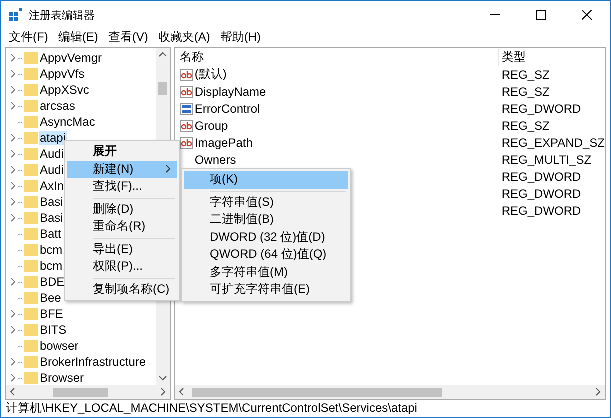 This screenshot has width=611, height=418. Describe the element at coordinates (553, 143) in the screenshot. I see `value-type: REG_EXPAND_SZ` at that location.